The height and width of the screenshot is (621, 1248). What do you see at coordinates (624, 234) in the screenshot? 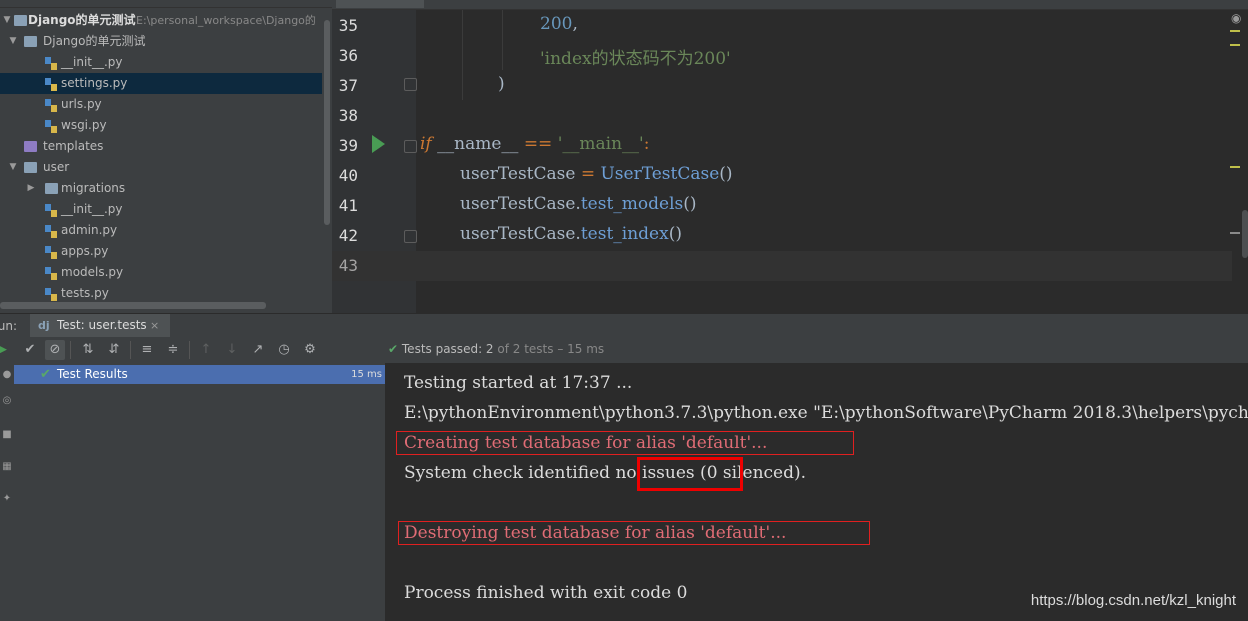
I see `method-name: test_index` at bounding box center [624, 234].